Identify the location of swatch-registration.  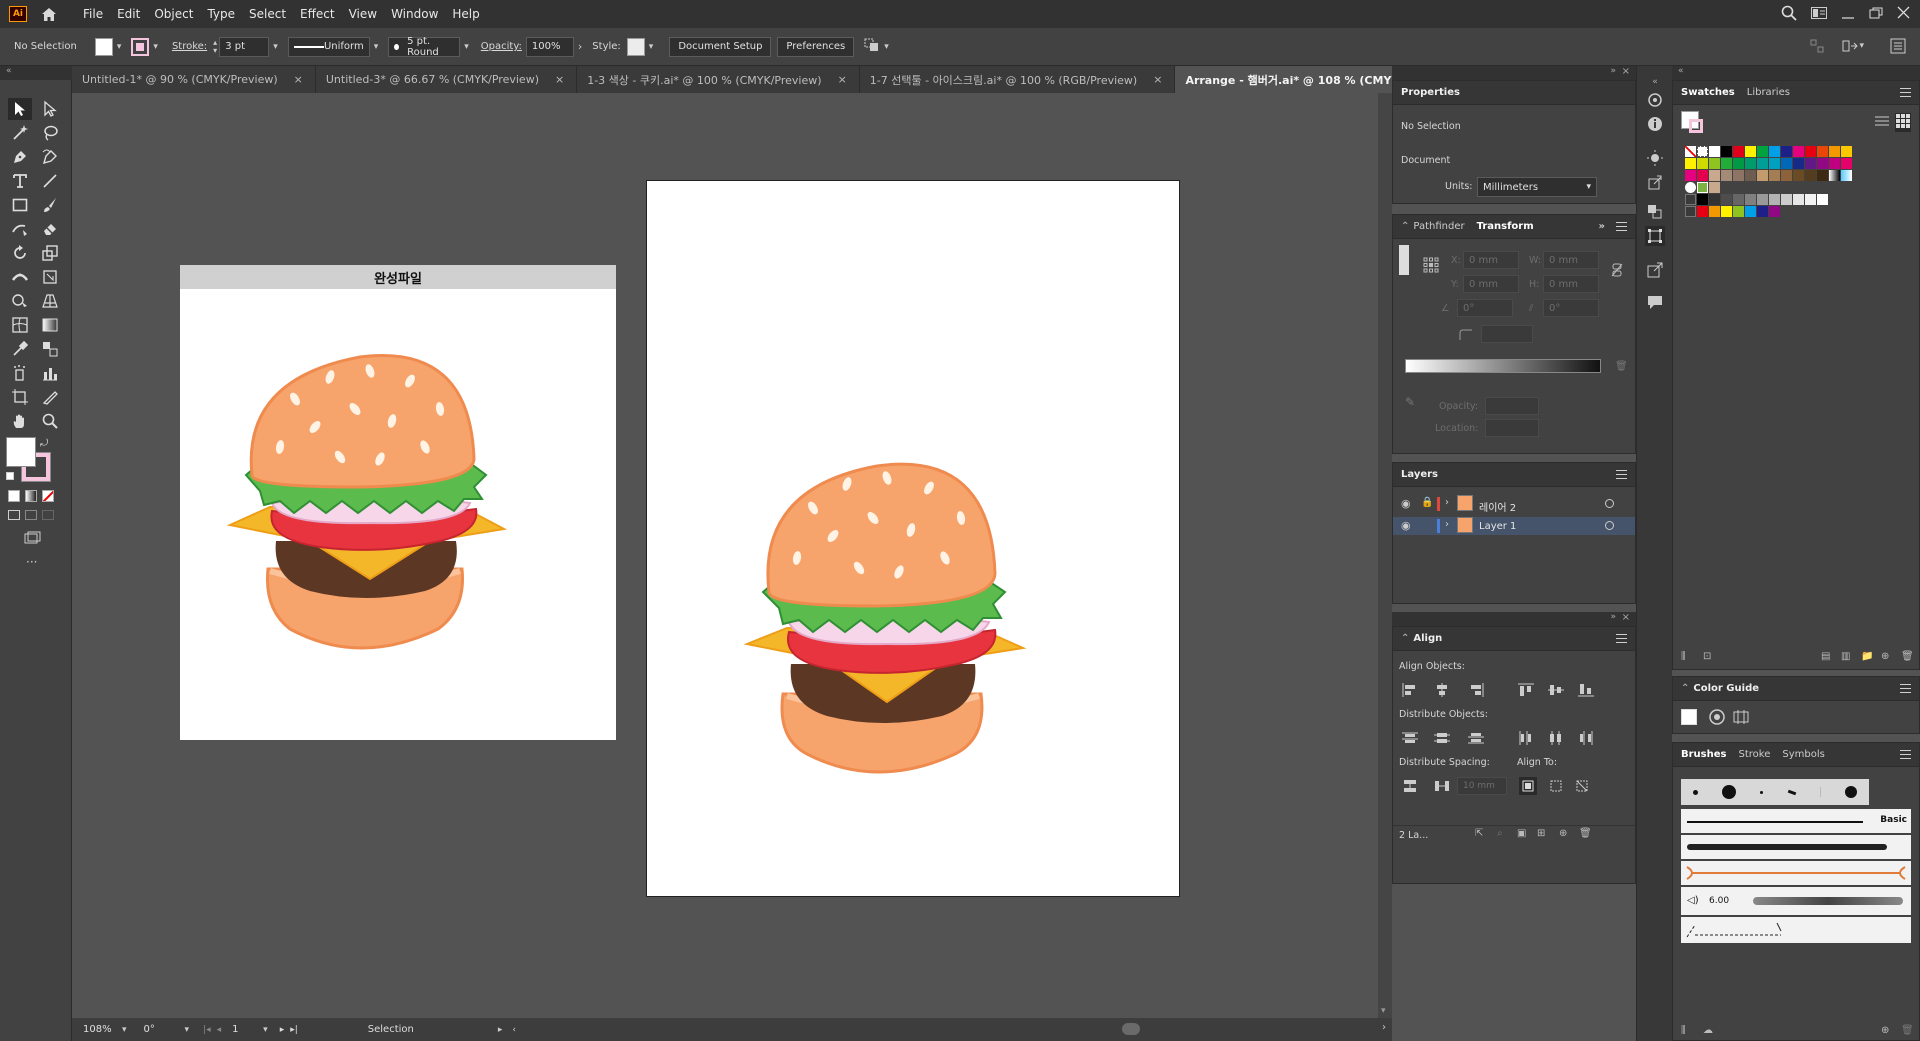
(1702, 151).